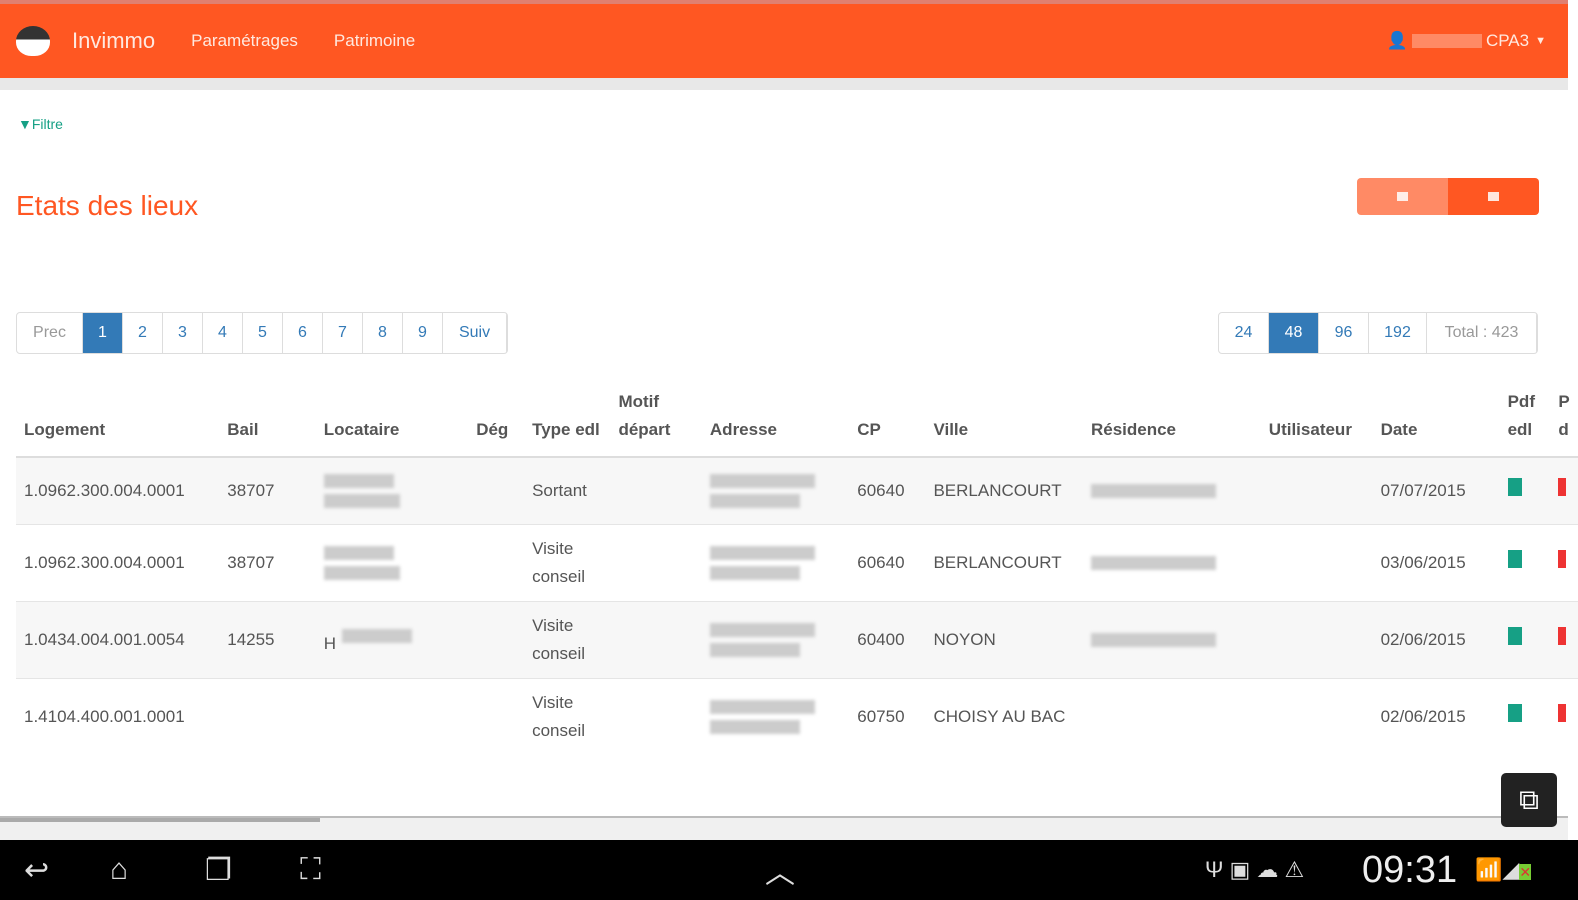 This screenshot has height=900, width=1578. I want to click on column-header: Bail, so click(267, 421).